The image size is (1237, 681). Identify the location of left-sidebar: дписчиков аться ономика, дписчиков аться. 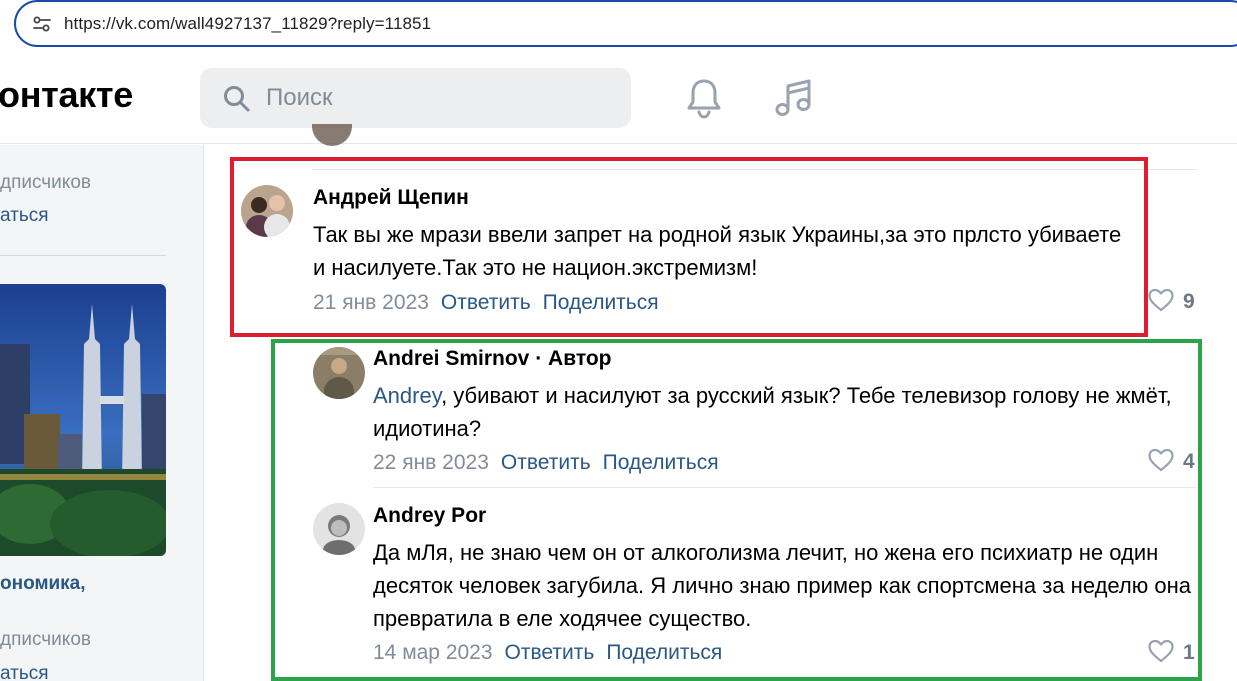
(102, 413).